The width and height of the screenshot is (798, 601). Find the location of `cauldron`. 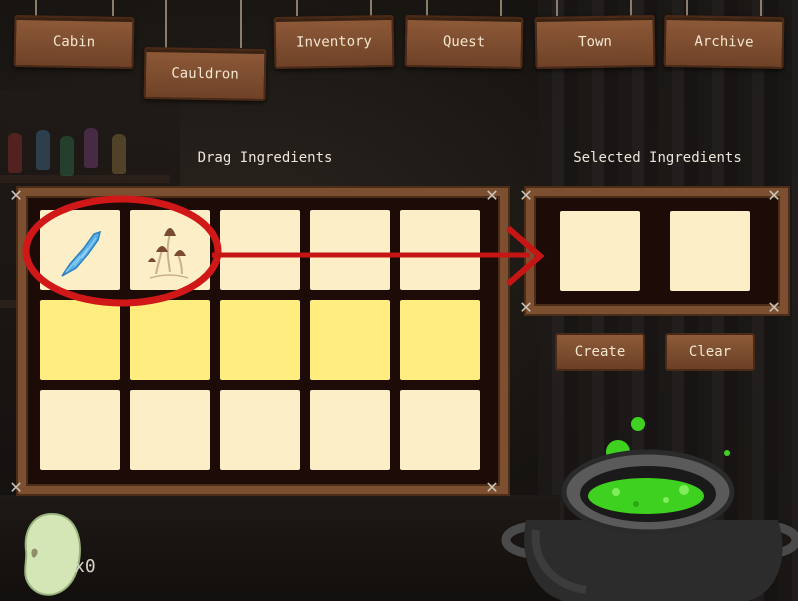

cauldron is located at coordinates (647, 505).